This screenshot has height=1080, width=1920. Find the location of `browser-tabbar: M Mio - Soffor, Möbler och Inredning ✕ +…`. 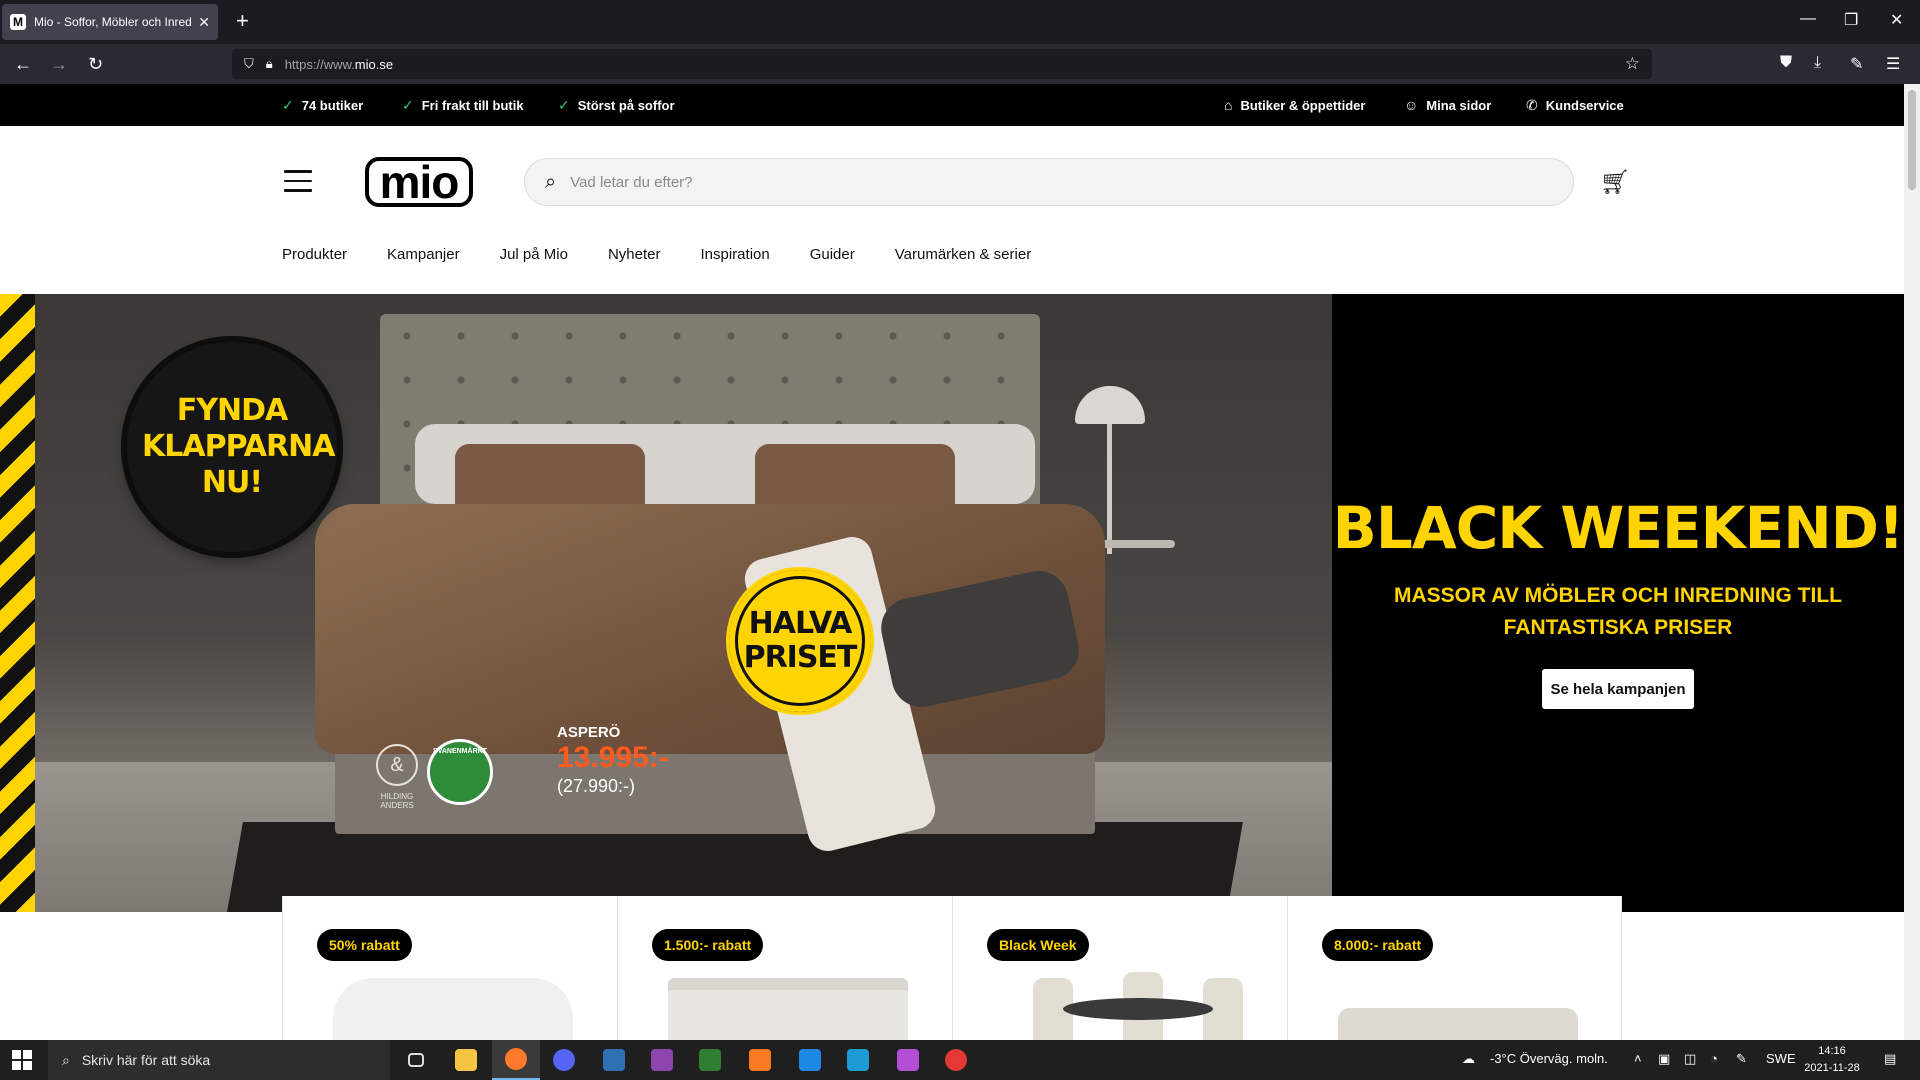

browser-tabbar: M Mio - Soffor, Möbler och Inredning ✕ +… is located at coordinates (960, 22).